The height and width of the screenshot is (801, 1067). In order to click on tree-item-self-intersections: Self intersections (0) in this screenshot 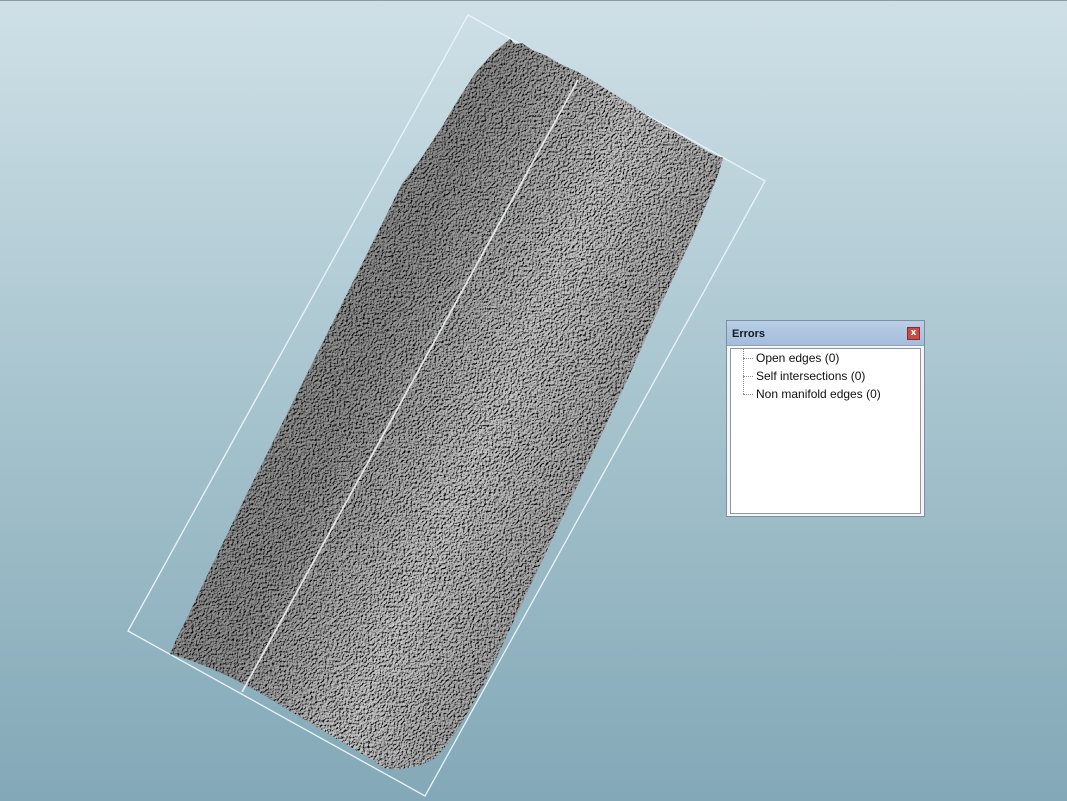, I will do `click(825, 376)`.